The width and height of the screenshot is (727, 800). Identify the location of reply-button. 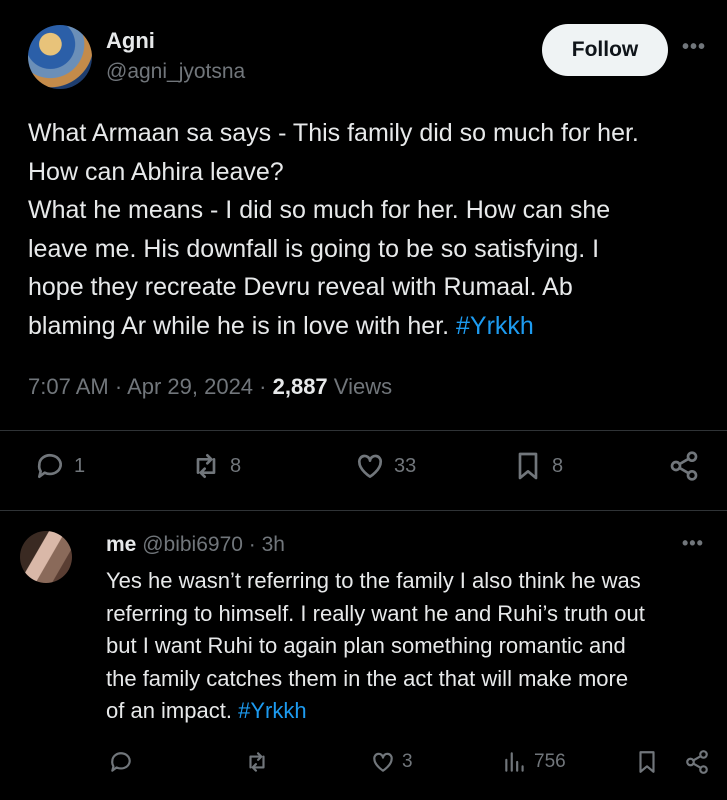
(121, 762).